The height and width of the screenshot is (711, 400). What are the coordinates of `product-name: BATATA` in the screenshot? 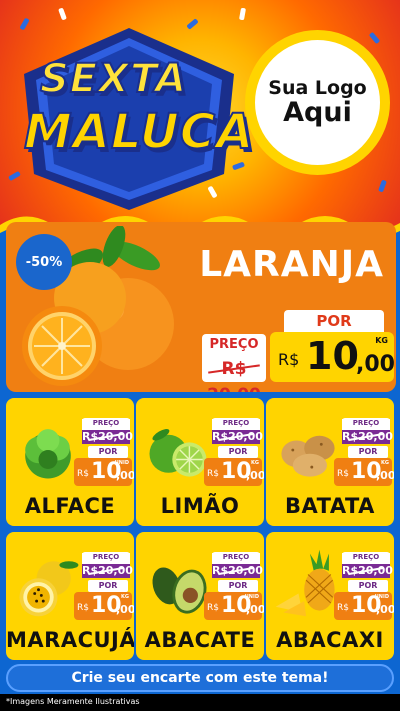 It's located at (330, 506).